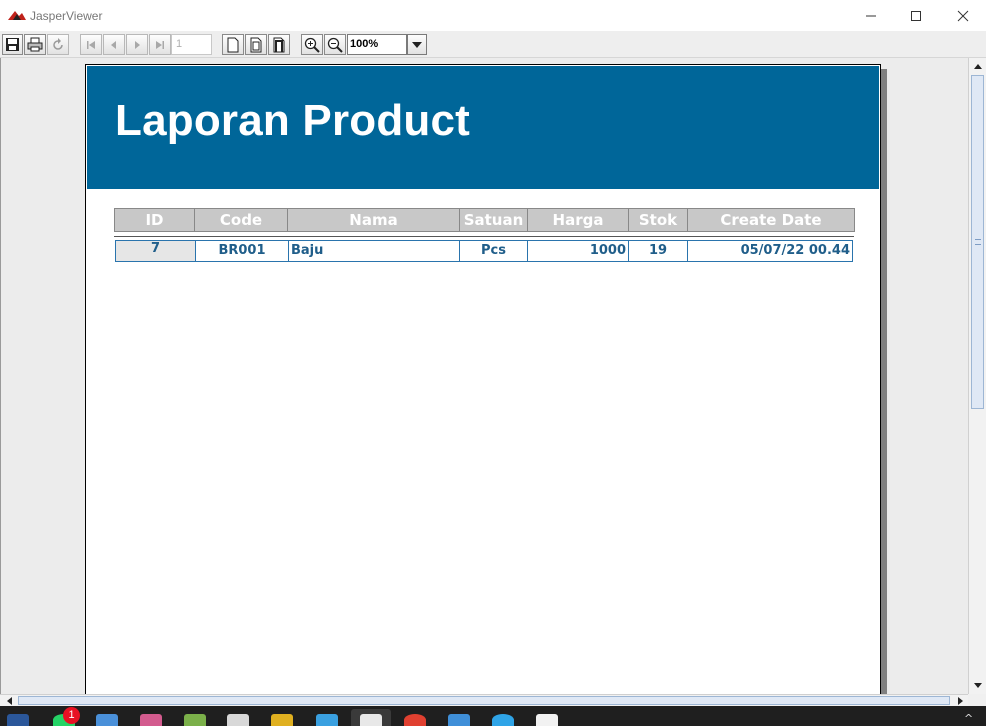 The width and height of the screenshot is (986, 726). Describe the element at coordinates (374, 251) in the screenshot. I see `cell-nama: Baju` at that location.